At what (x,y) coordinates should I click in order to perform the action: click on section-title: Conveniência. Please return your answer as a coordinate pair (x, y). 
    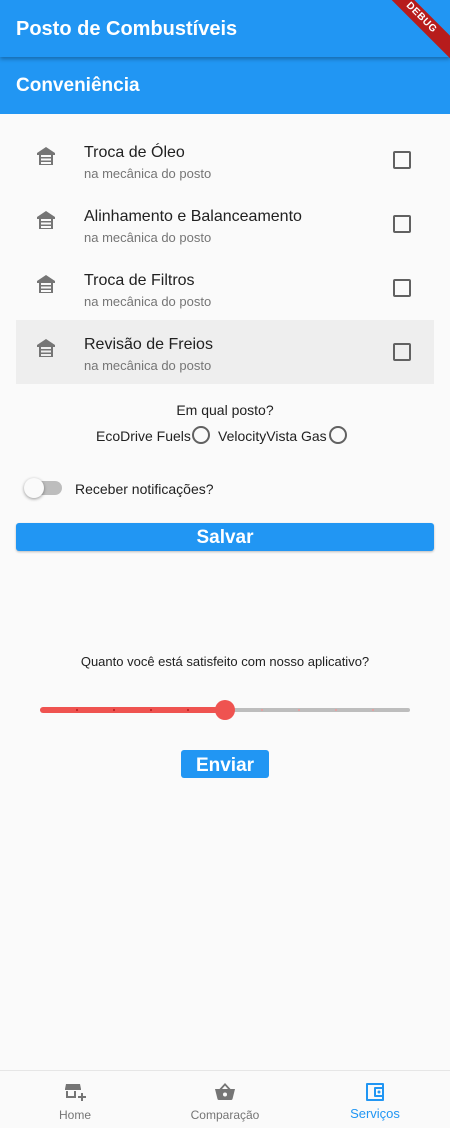
    Looking at the image, I should click on (78, 85).